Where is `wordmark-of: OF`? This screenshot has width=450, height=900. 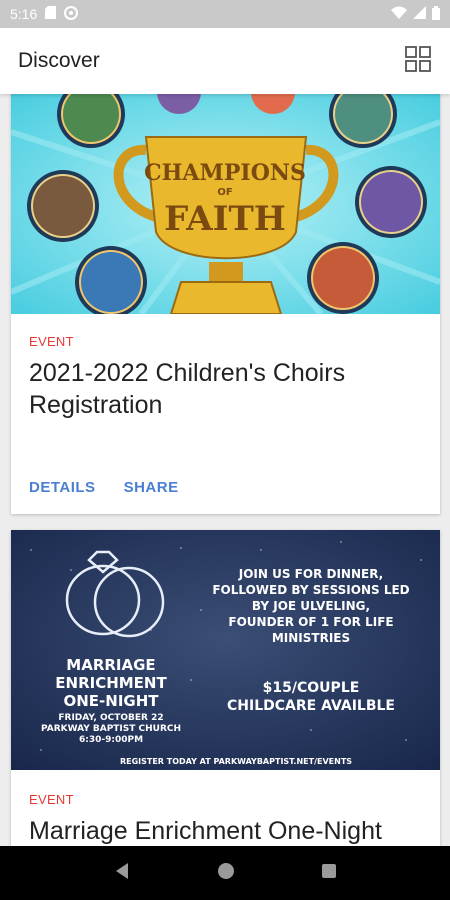 wordmark-of: OF is located at coordinates (224, 192).